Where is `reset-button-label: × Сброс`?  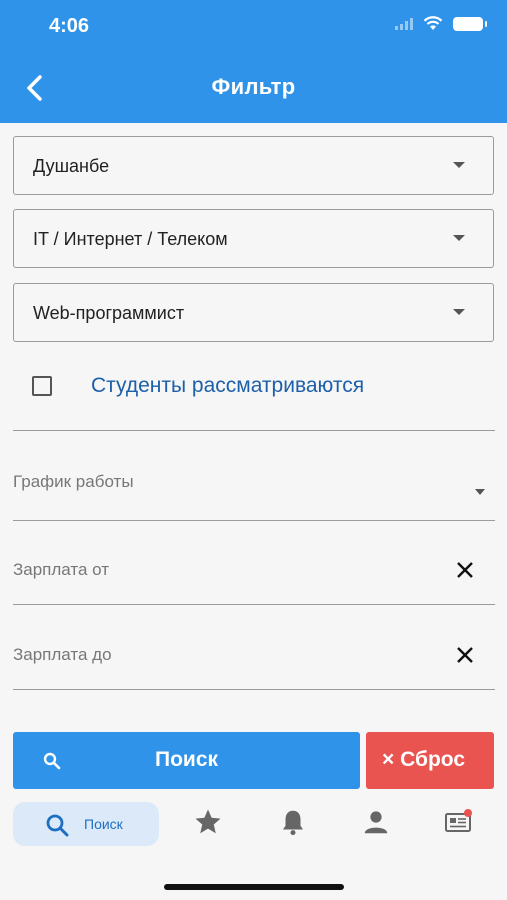 reset-button-label: × Сброс is located at coordinates (424, 759).